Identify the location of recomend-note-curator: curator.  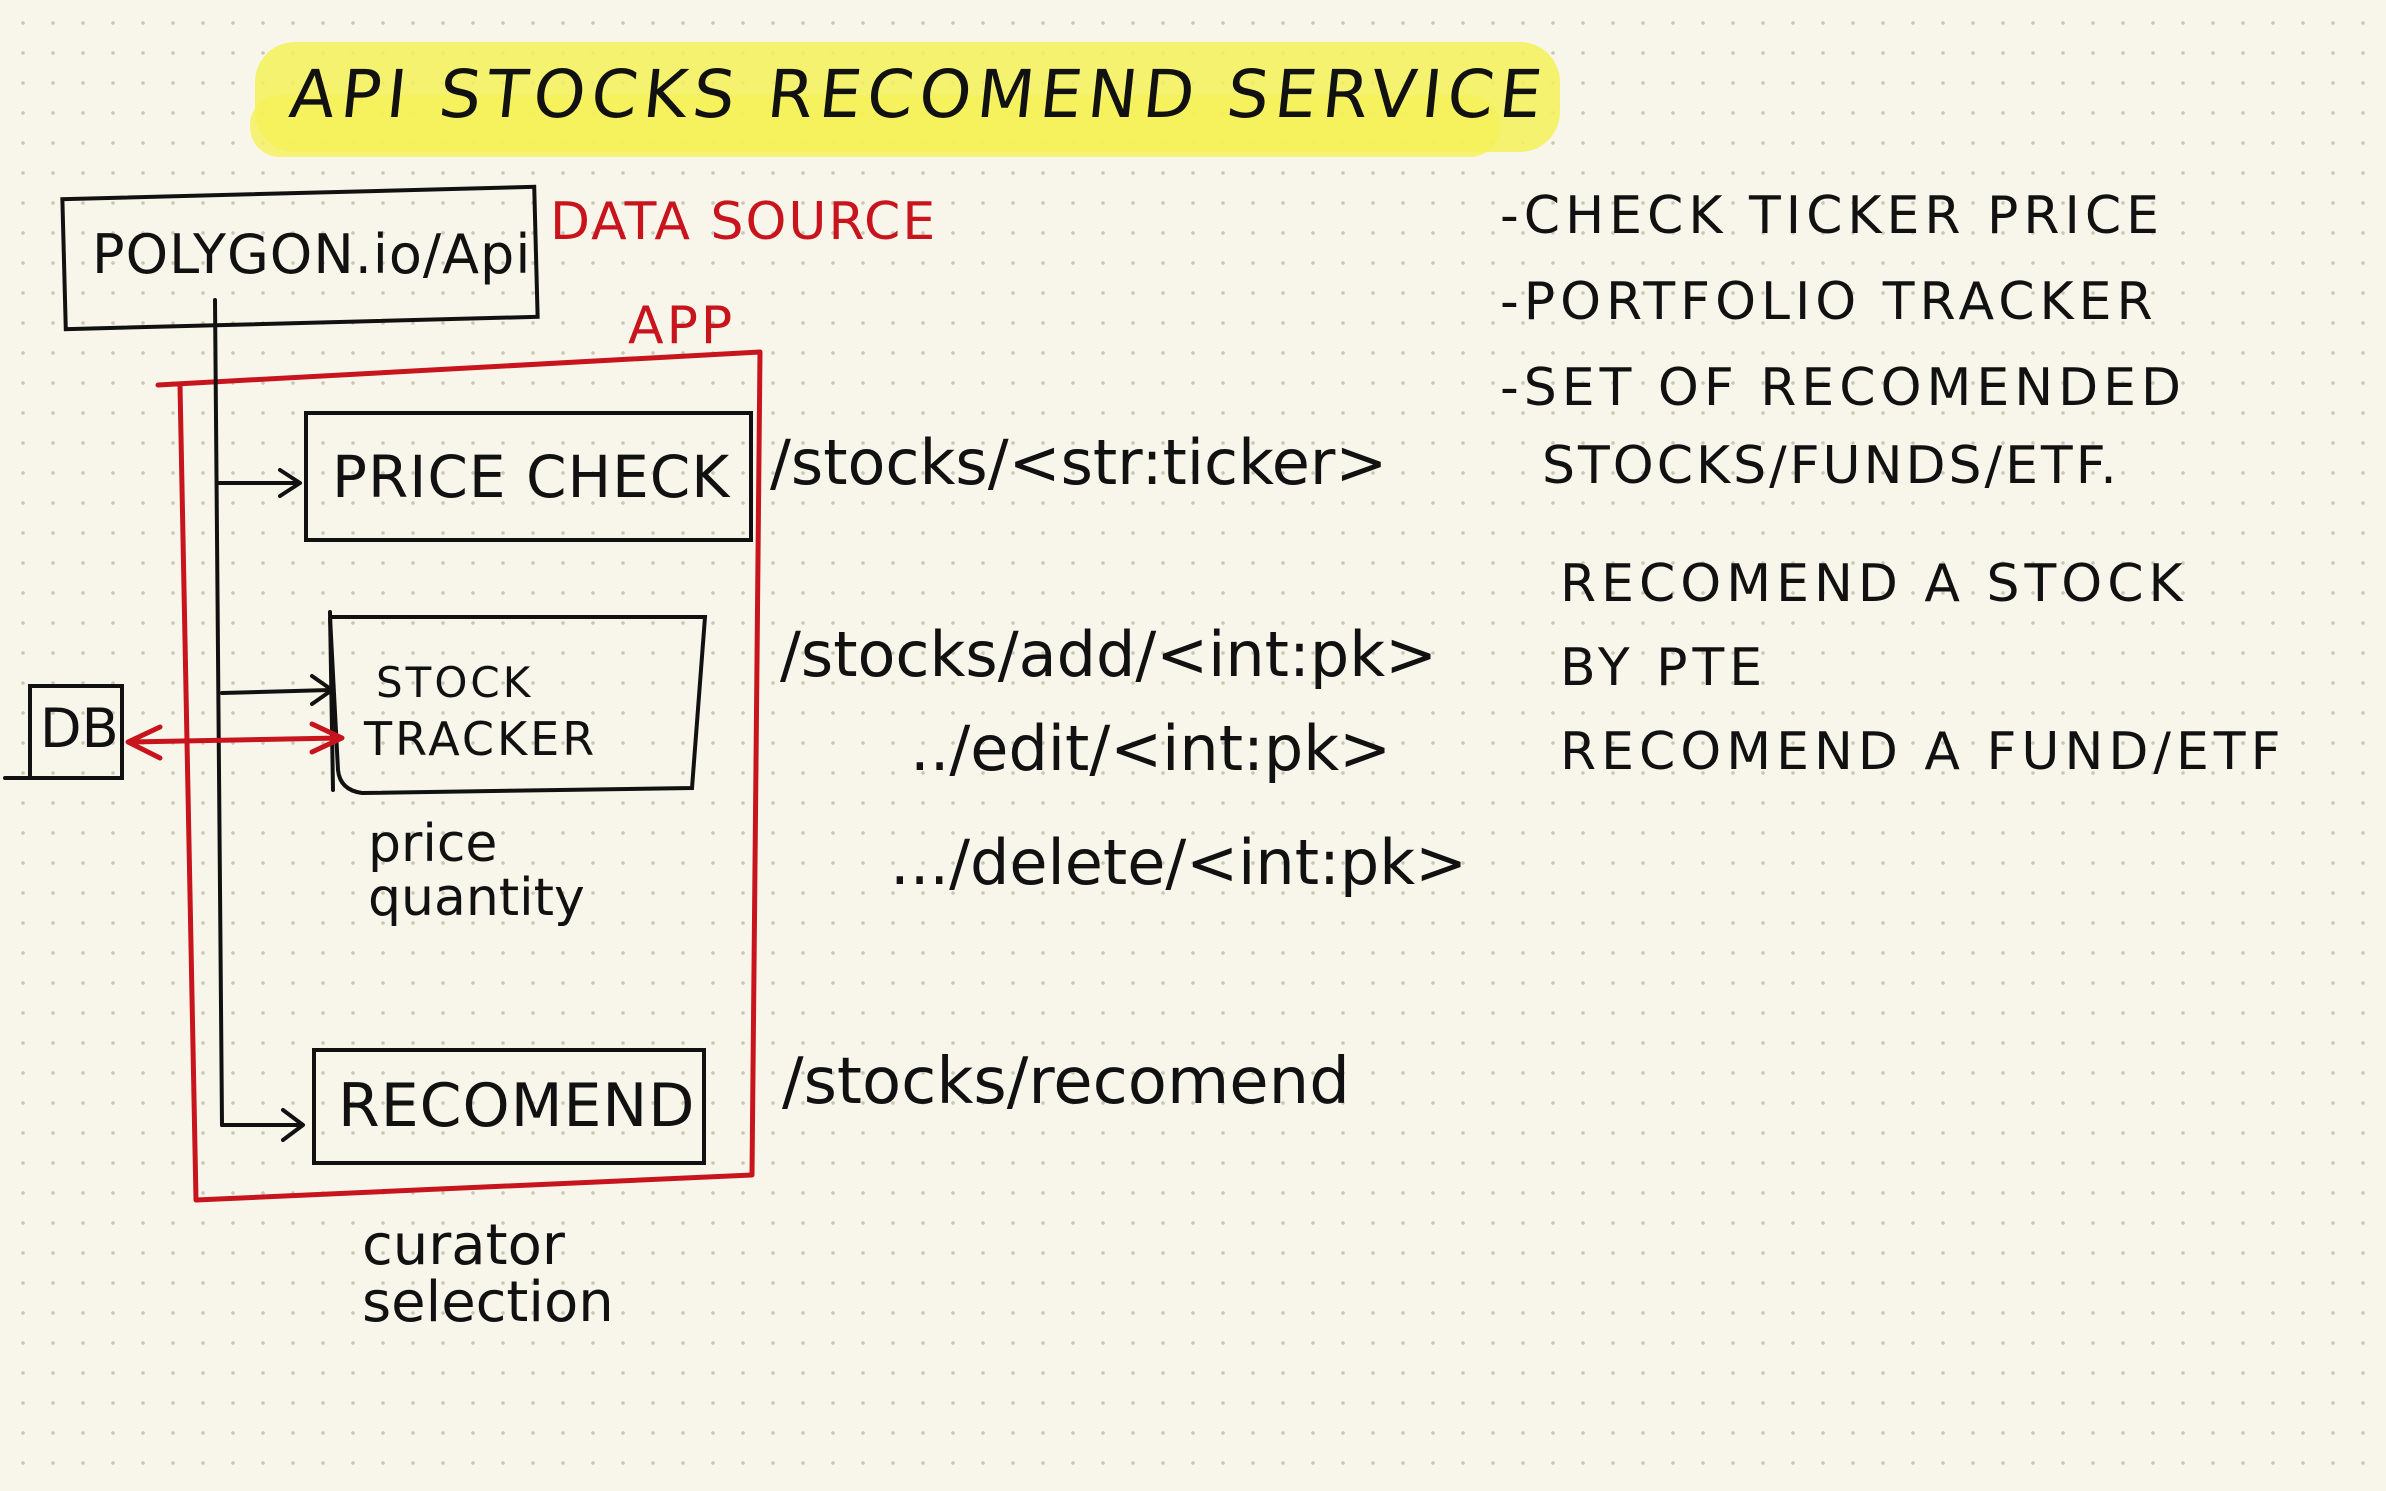
(463, 1245).